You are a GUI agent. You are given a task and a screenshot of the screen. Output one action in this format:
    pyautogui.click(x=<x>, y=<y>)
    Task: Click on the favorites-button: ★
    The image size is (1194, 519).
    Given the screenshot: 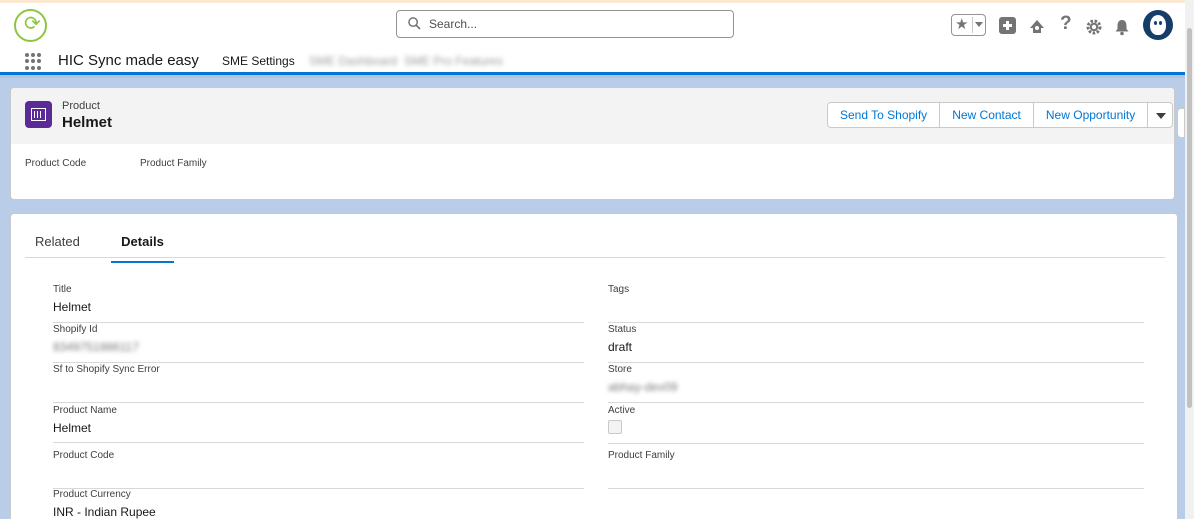 What is the action you would take?
    pyautogui.click(x=968, y=25)
    